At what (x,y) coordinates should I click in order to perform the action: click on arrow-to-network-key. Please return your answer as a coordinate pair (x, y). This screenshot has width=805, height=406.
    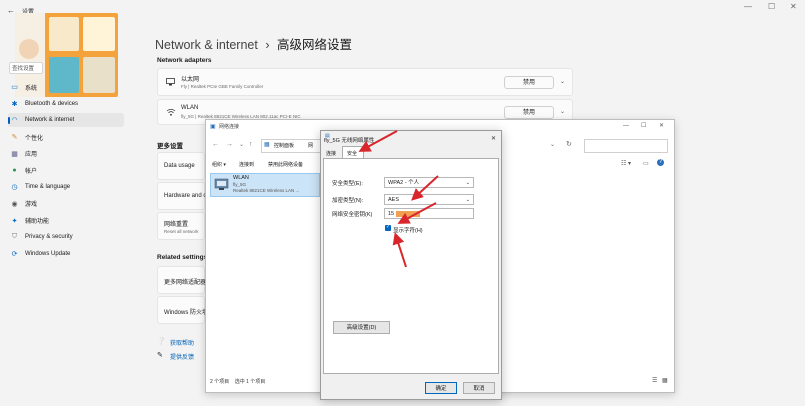
    Looking at the image, I should click on (417, 213).